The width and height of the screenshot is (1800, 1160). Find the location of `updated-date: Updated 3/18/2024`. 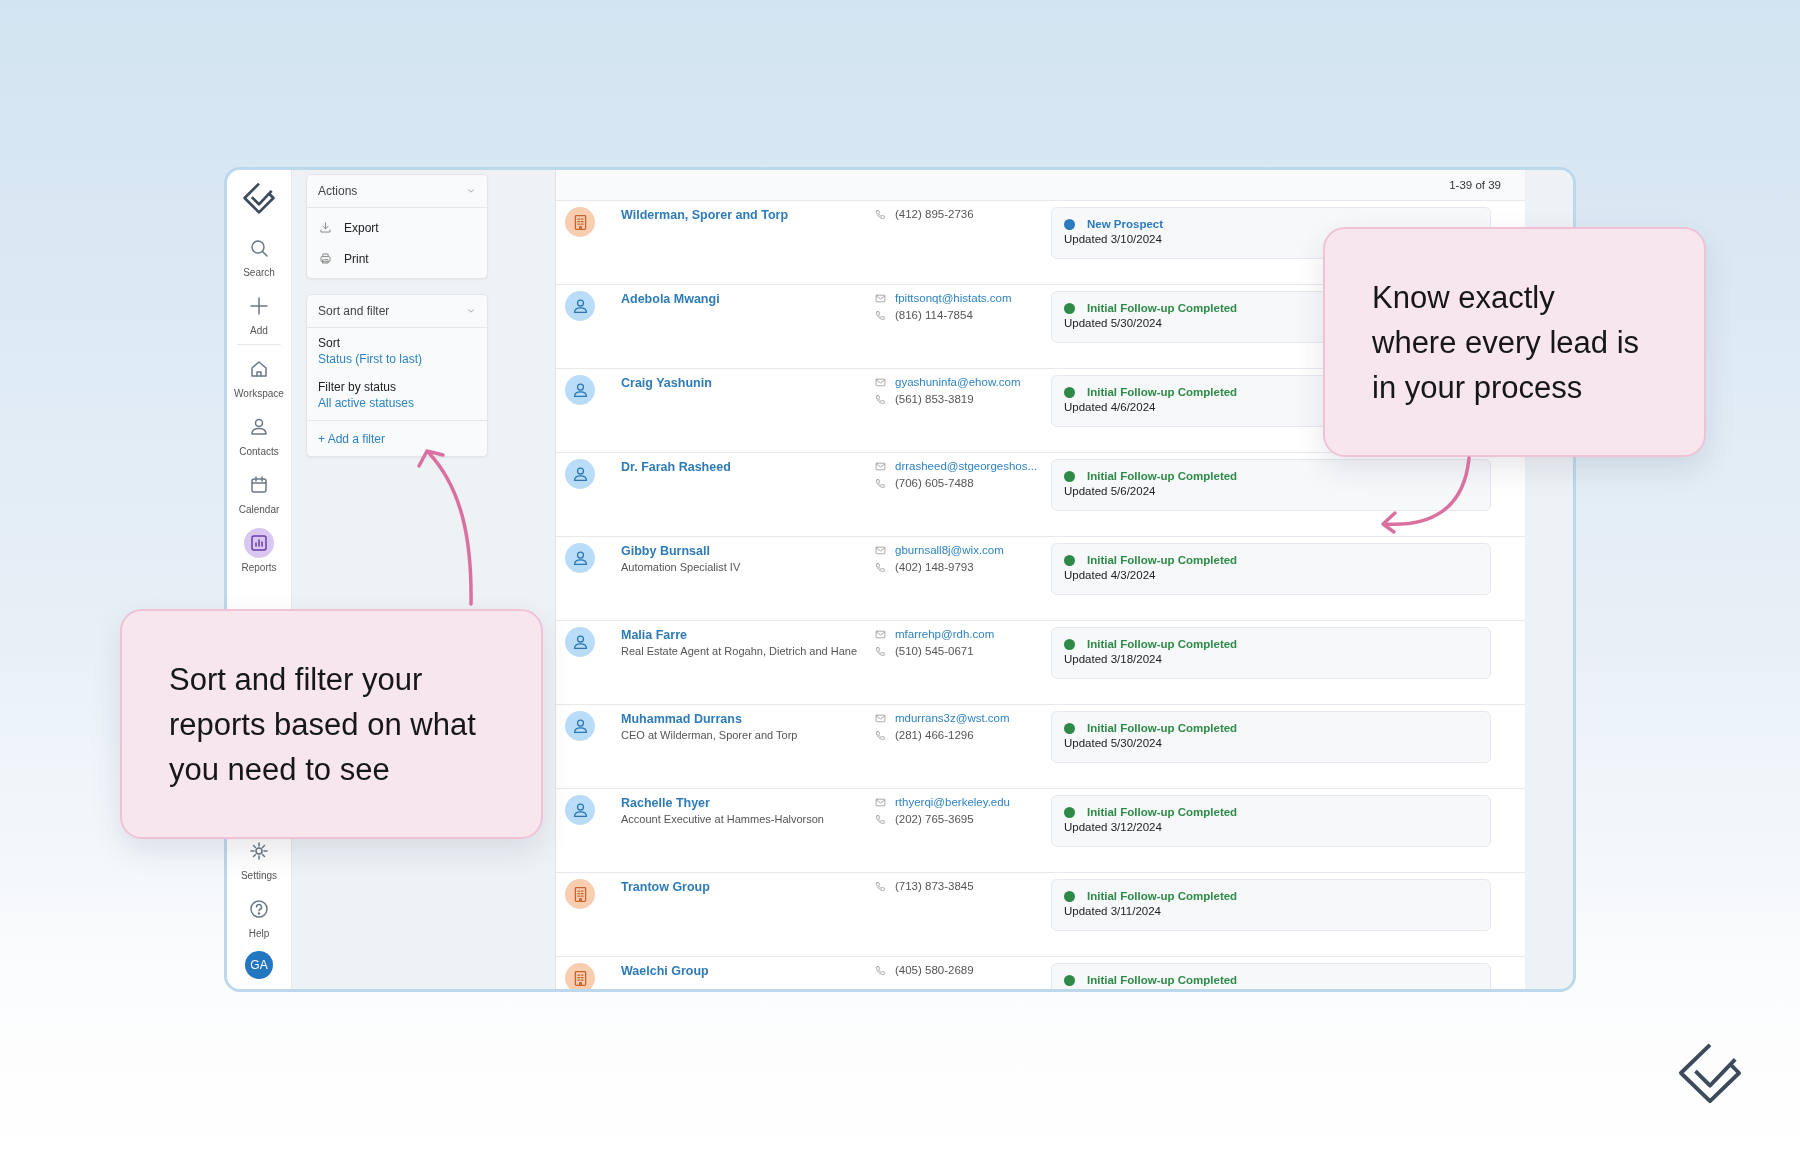

updated-date: Updated 3/18/2024 is located at coordinates (1113, 659).